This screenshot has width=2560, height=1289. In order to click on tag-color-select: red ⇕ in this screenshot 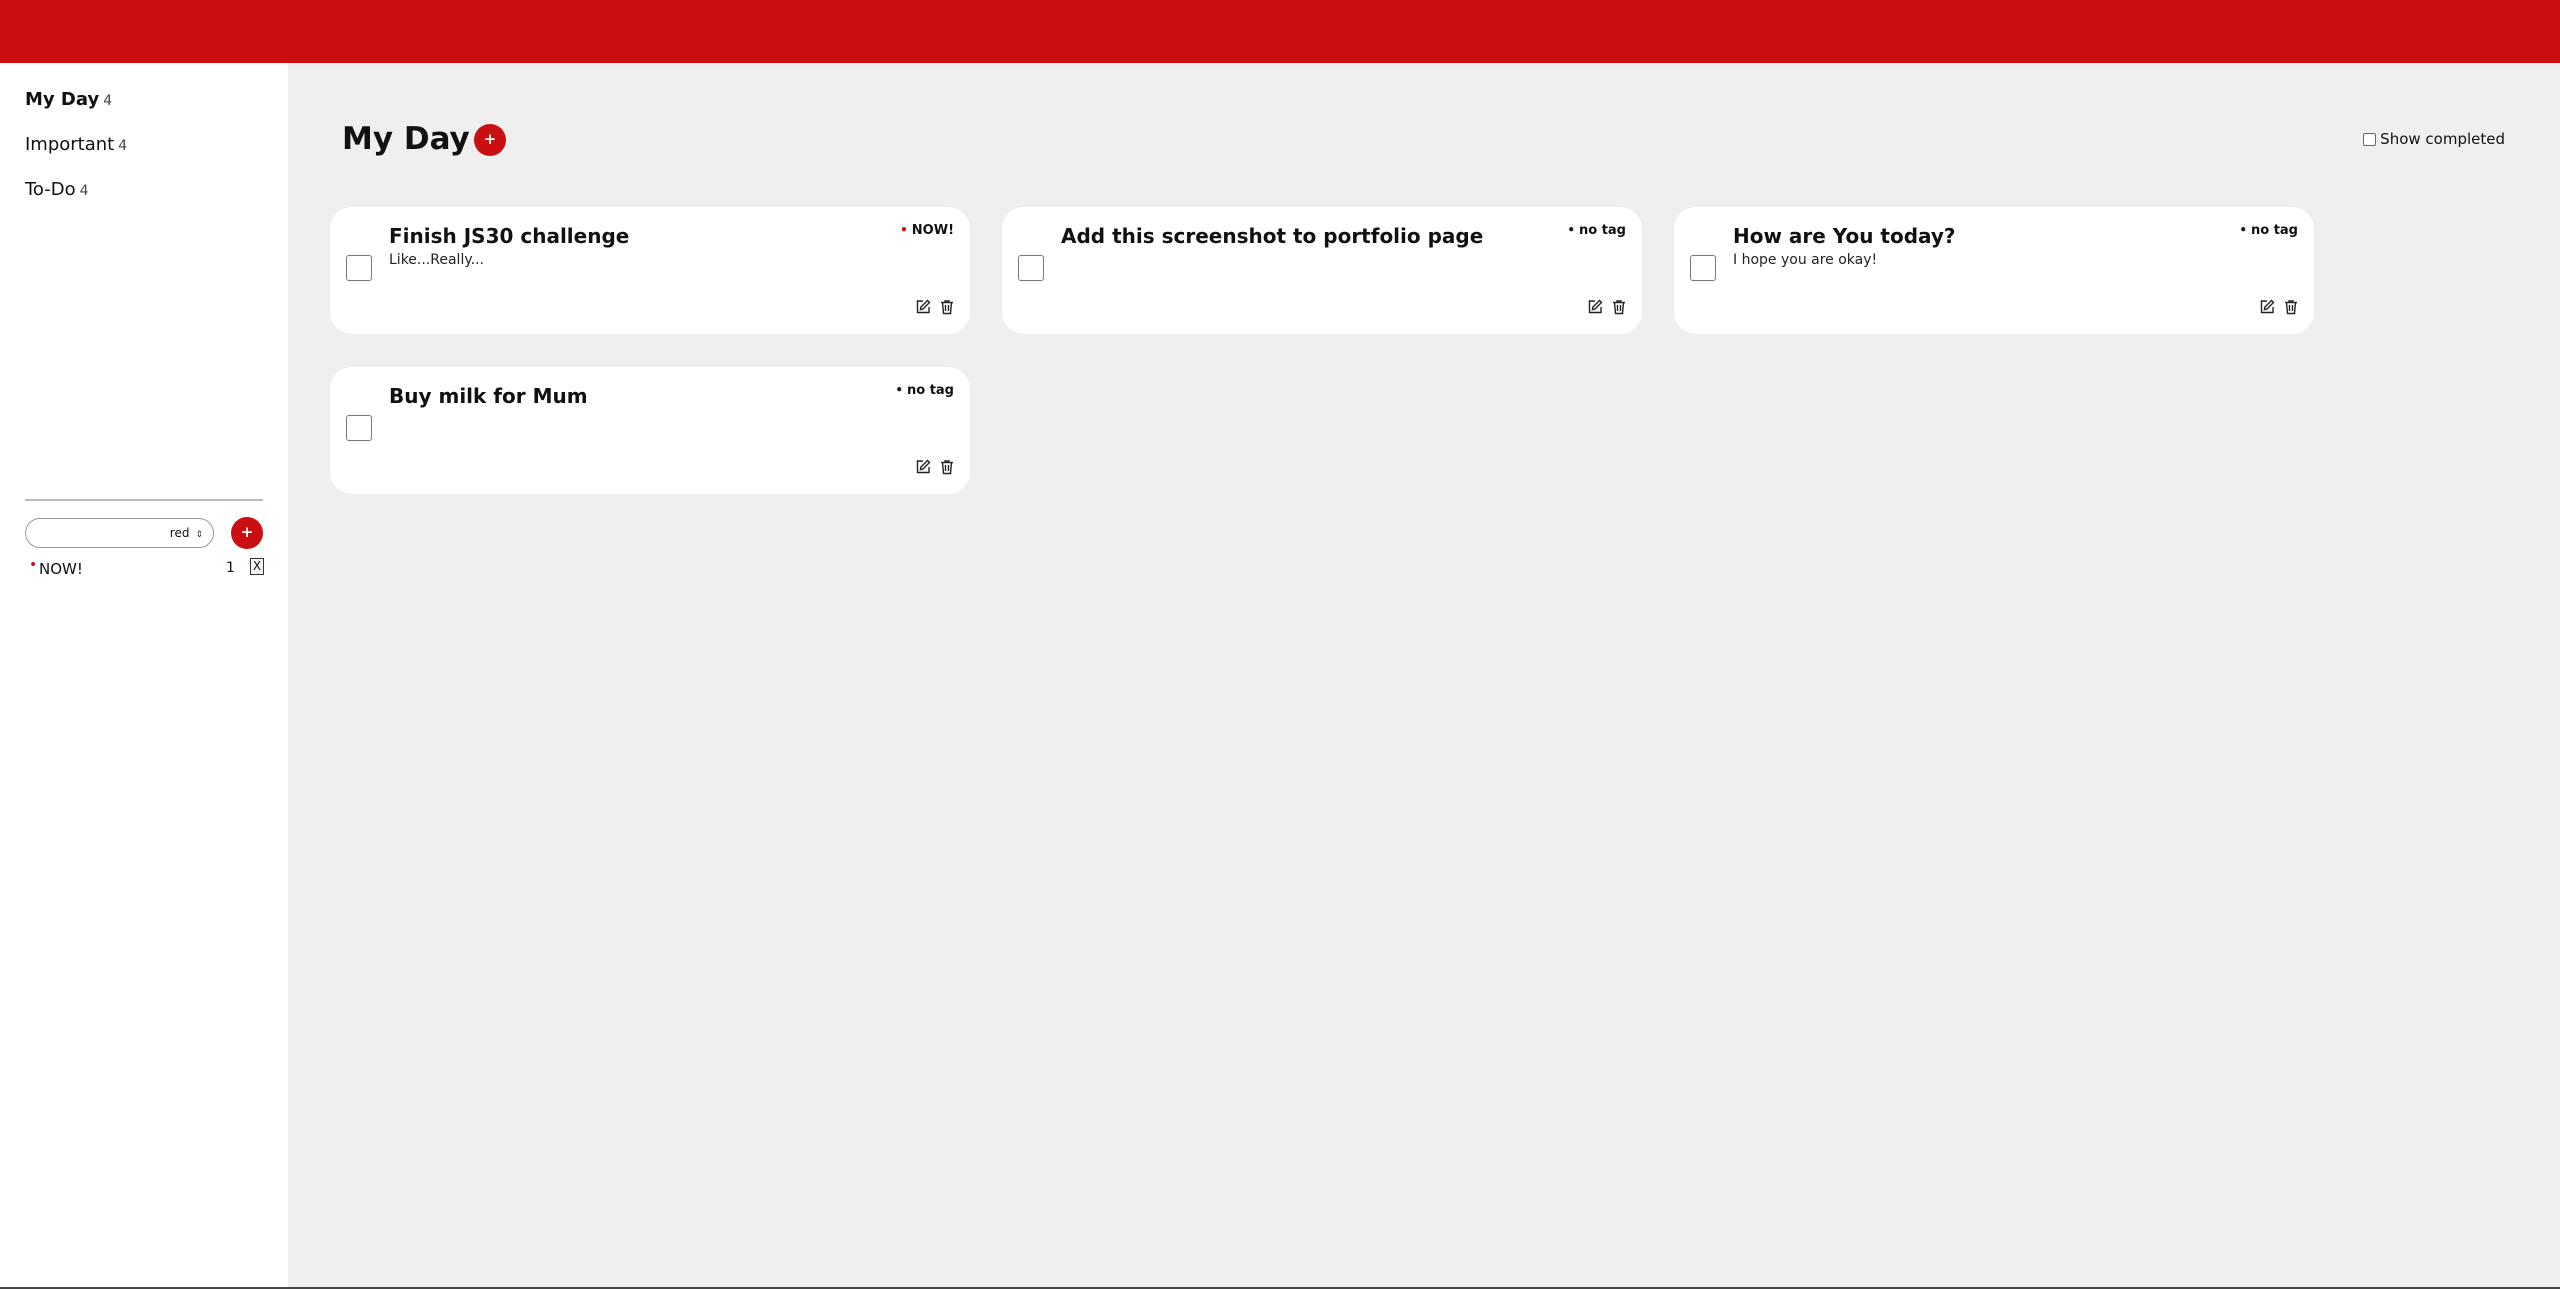, I will do `click(186, 533)`.